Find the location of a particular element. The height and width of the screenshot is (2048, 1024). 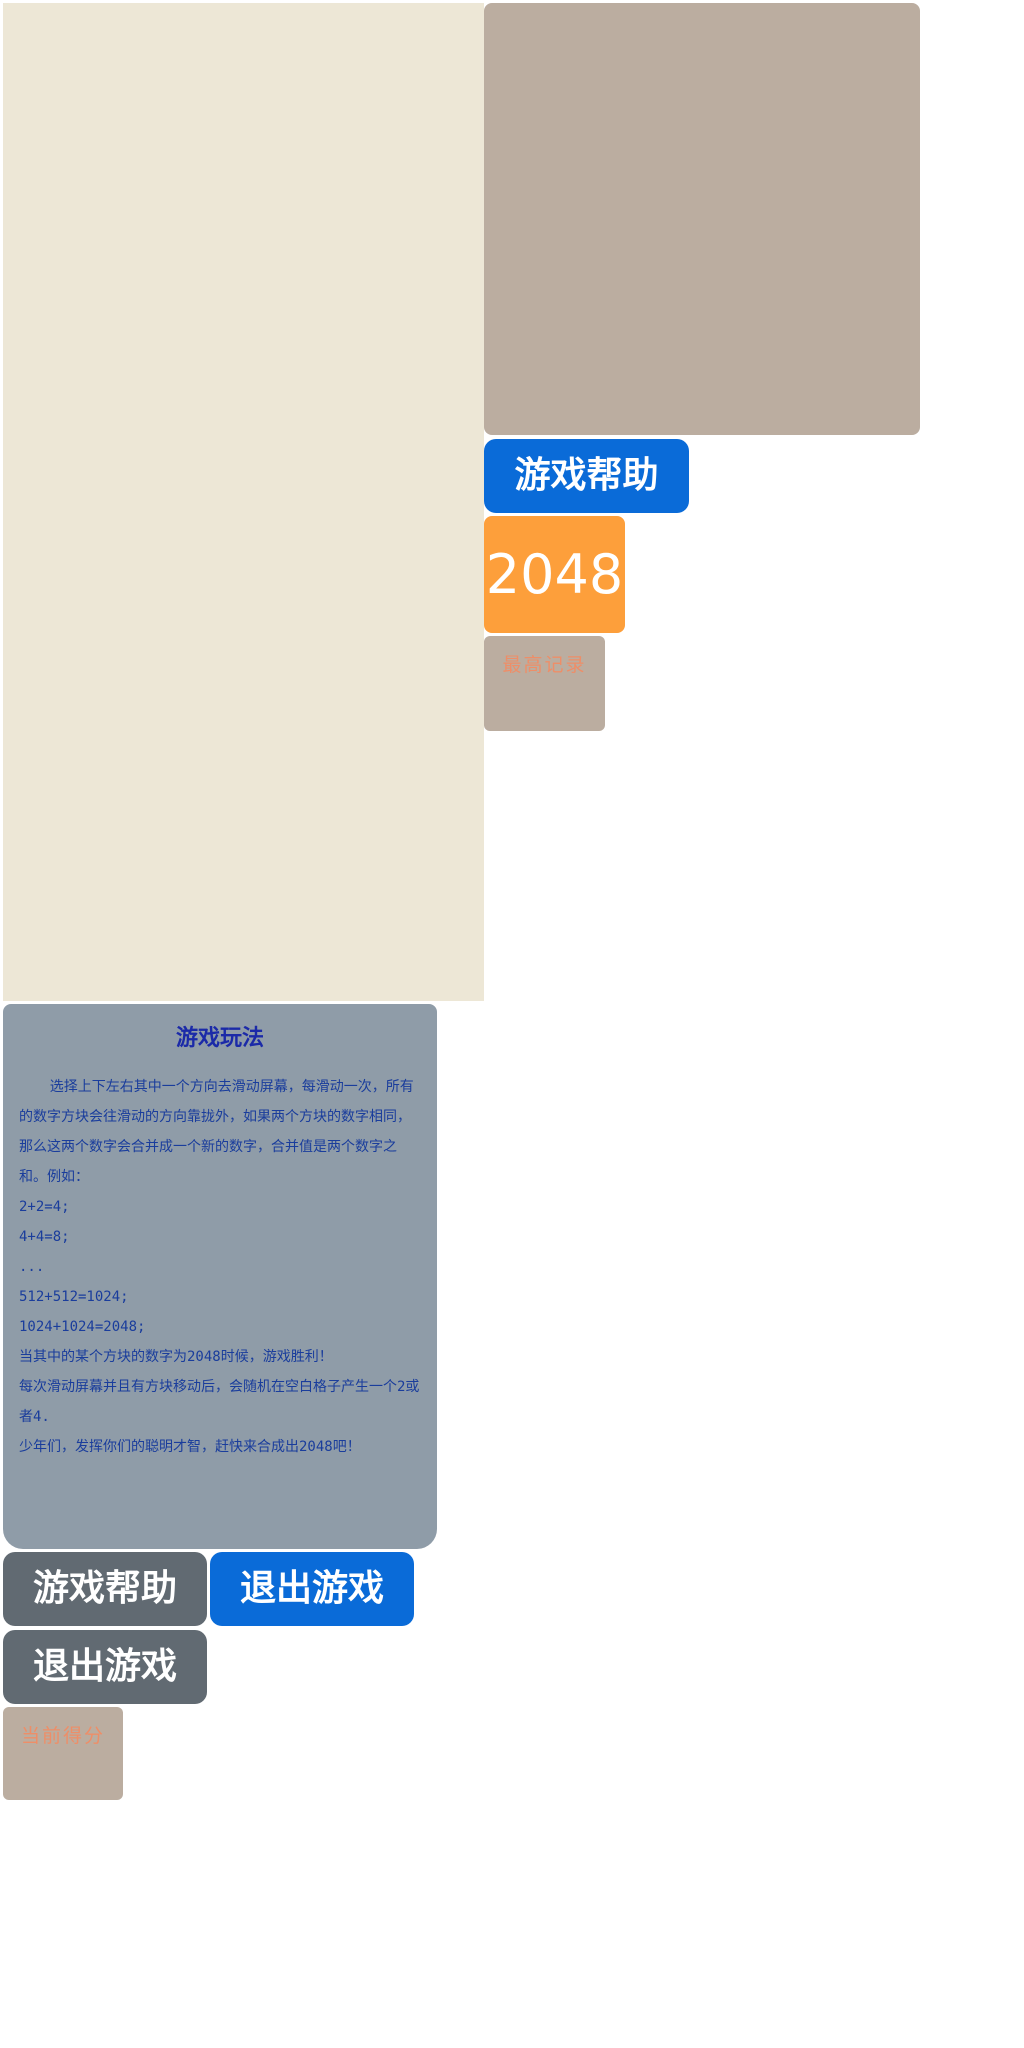

exit-game-button-gray: 退出游戏 is located at coordinates (105, 1667).